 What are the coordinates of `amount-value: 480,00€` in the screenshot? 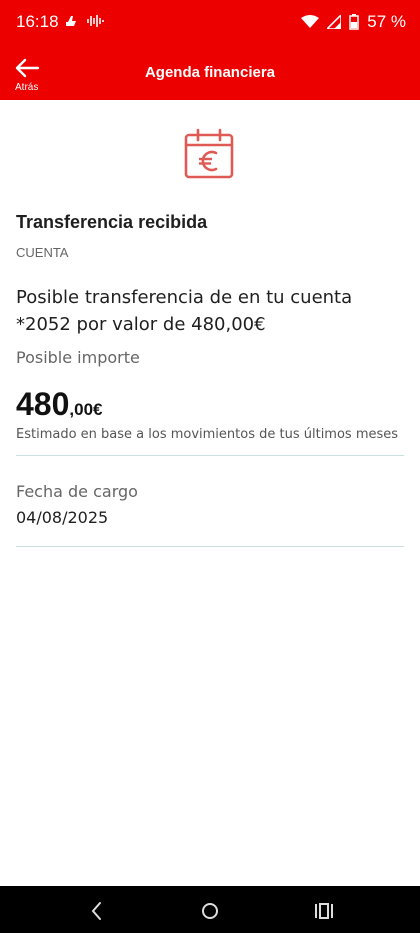 It's located at (59, 404).